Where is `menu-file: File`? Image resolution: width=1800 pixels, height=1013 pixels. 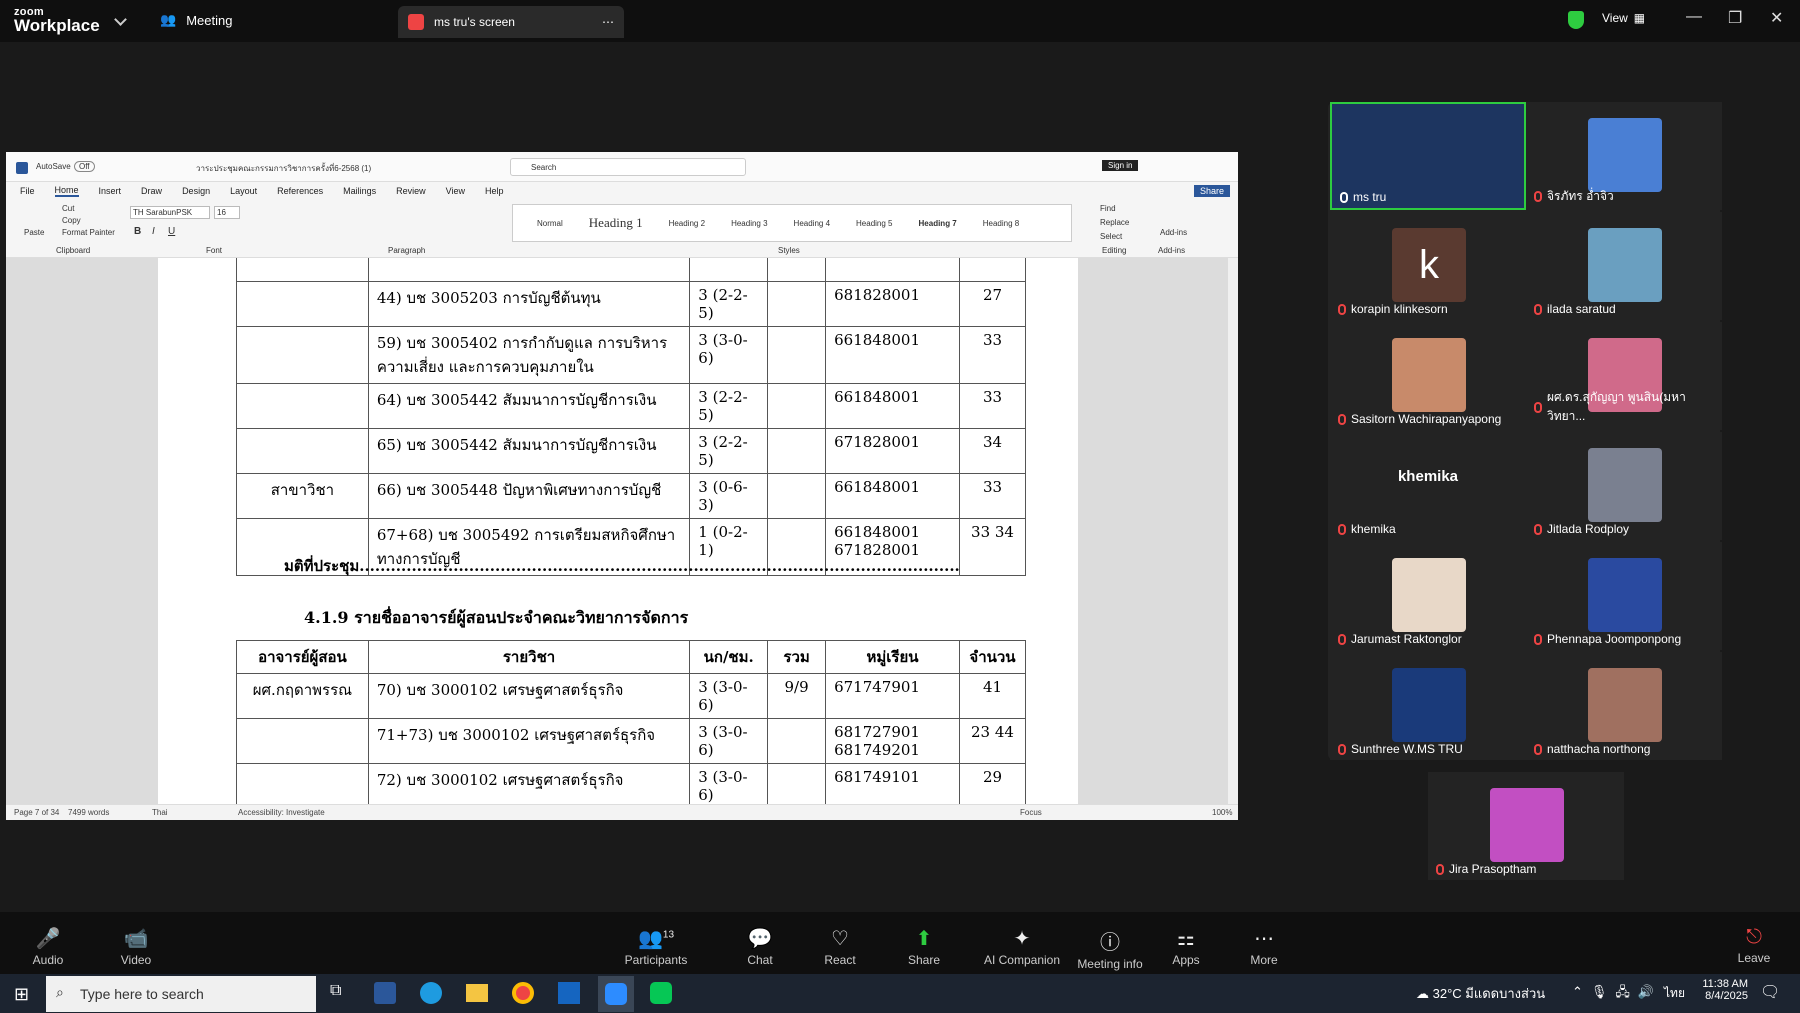
menu-file: File is located at coordinates (27, 191).